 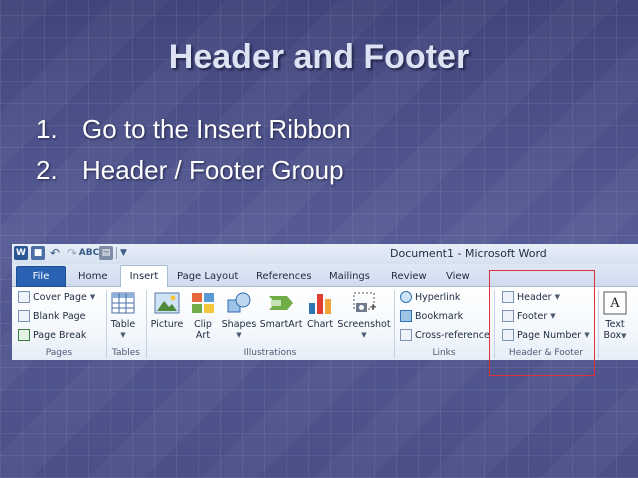 What do you see at coordinates (239, 303) in the screenshot?
I see `shapes-icon` at bounding box center [239, 303].